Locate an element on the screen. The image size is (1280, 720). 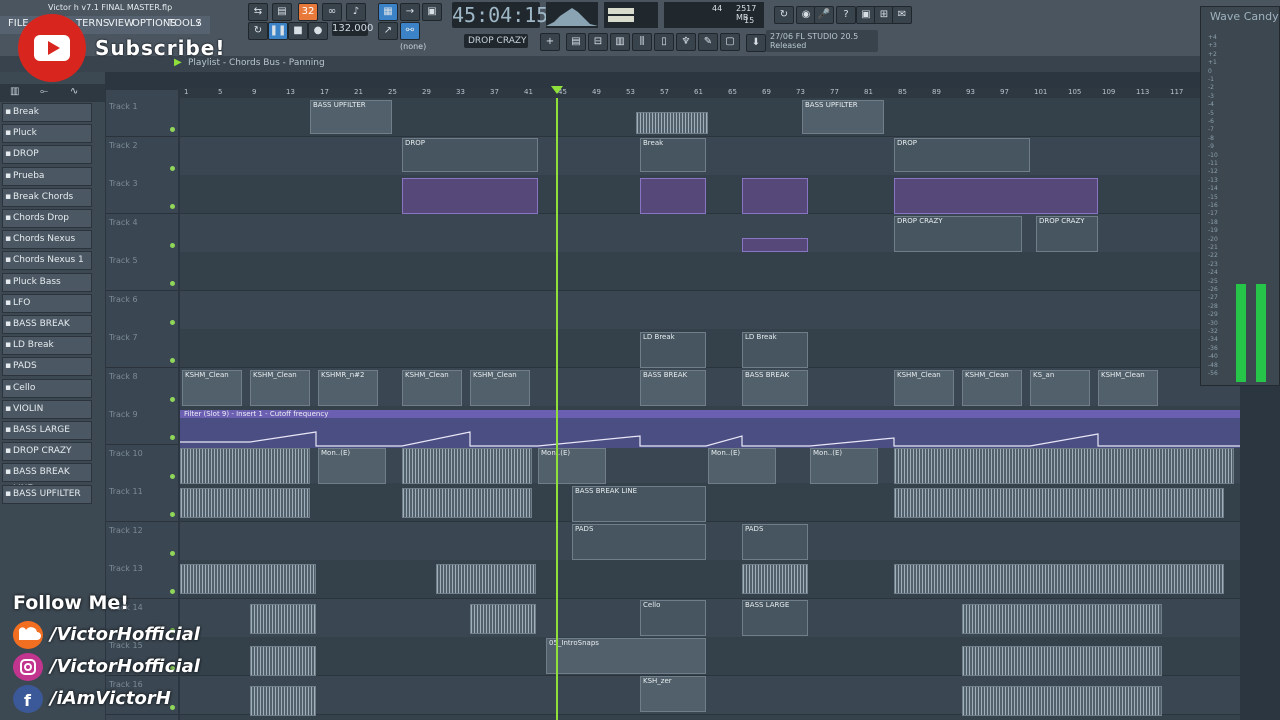
facebook-handle: /iAmVictorH is located at coordinates (110, 698).